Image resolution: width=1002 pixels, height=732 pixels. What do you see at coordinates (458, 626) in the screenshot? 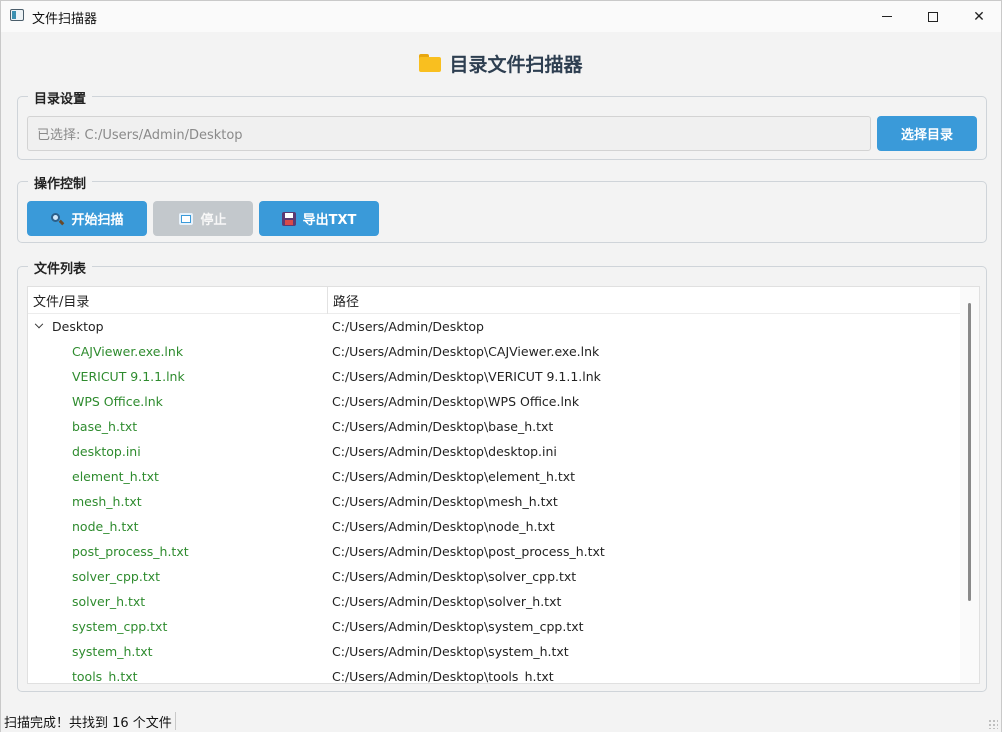
I see `file-path-cell: C:/Users/Admin/Desktop\system_cpp.txt` at bounding box center [458, 626].